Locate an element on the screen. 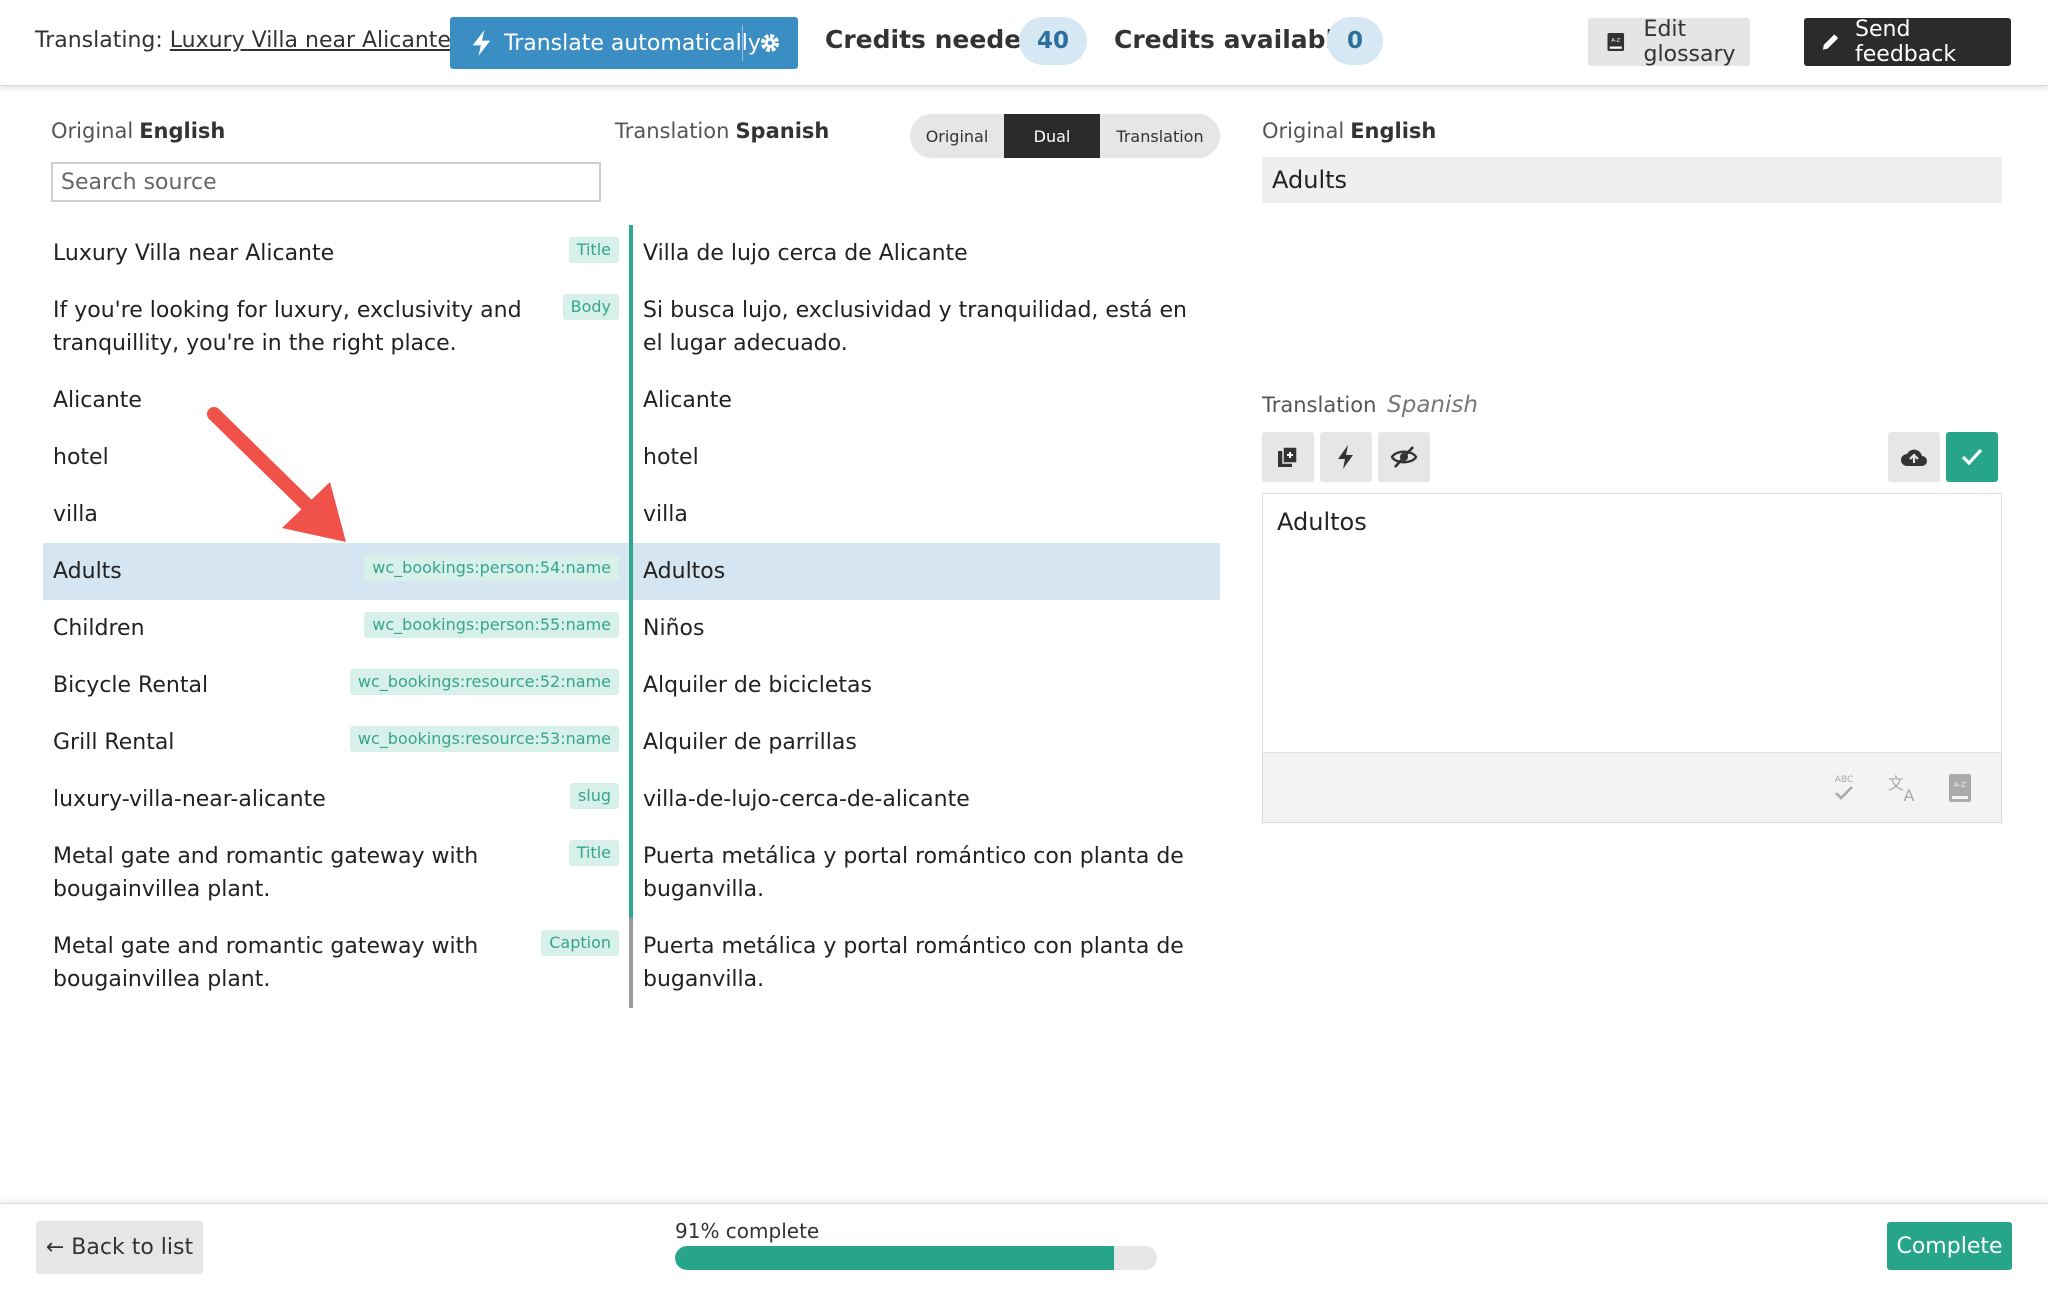  view-mode-toggle: Original Dual Translation is located at coordinates (1065, 136).